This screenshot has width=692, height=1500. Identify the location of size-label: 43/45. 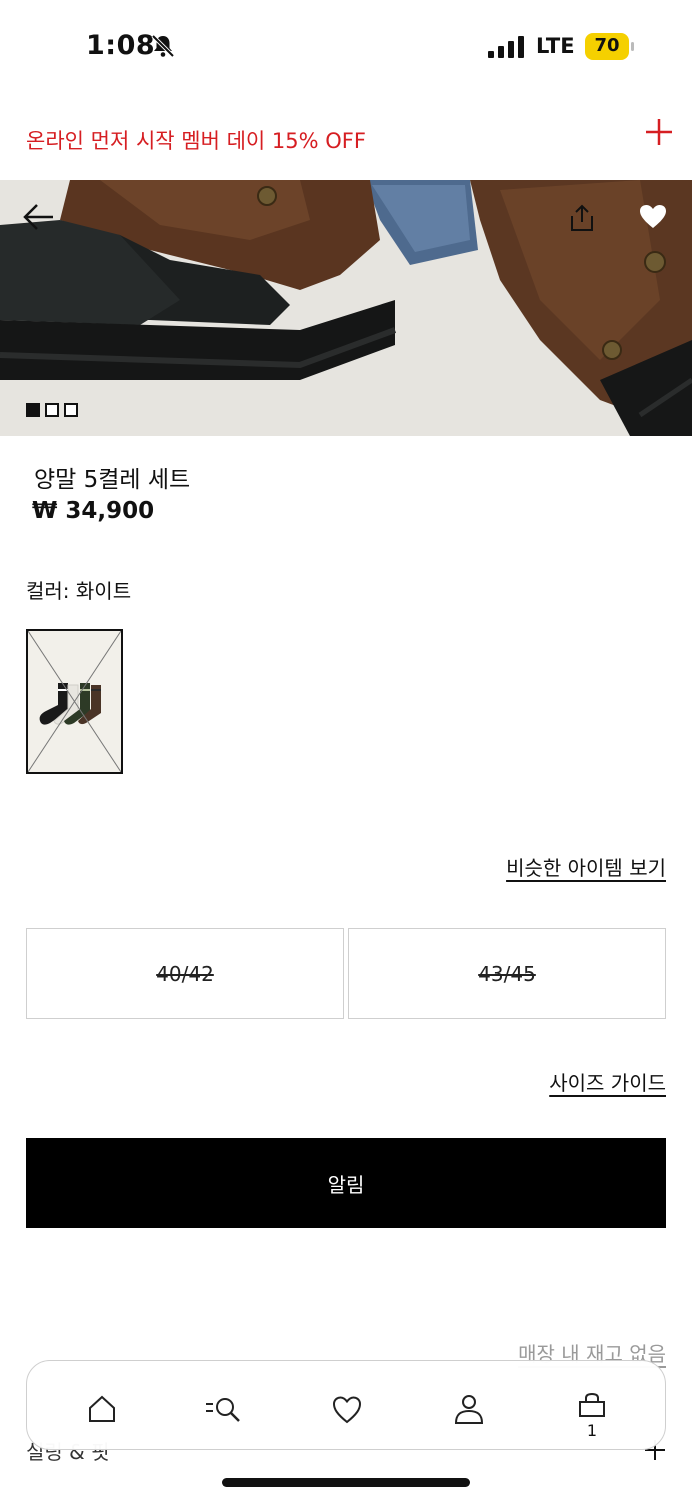
(507, 973).